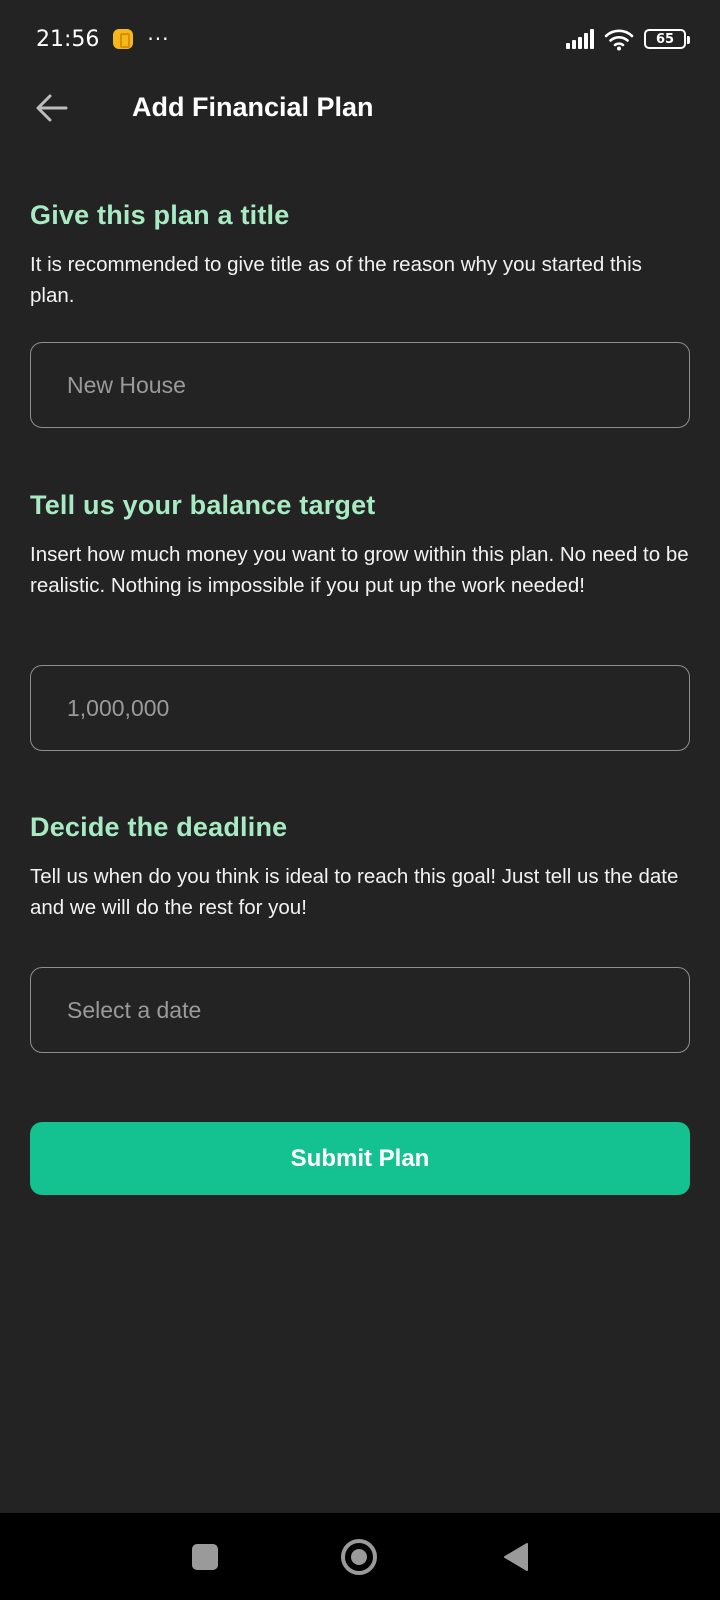  I want to click on battery-icon: 65, so click(667, 39).